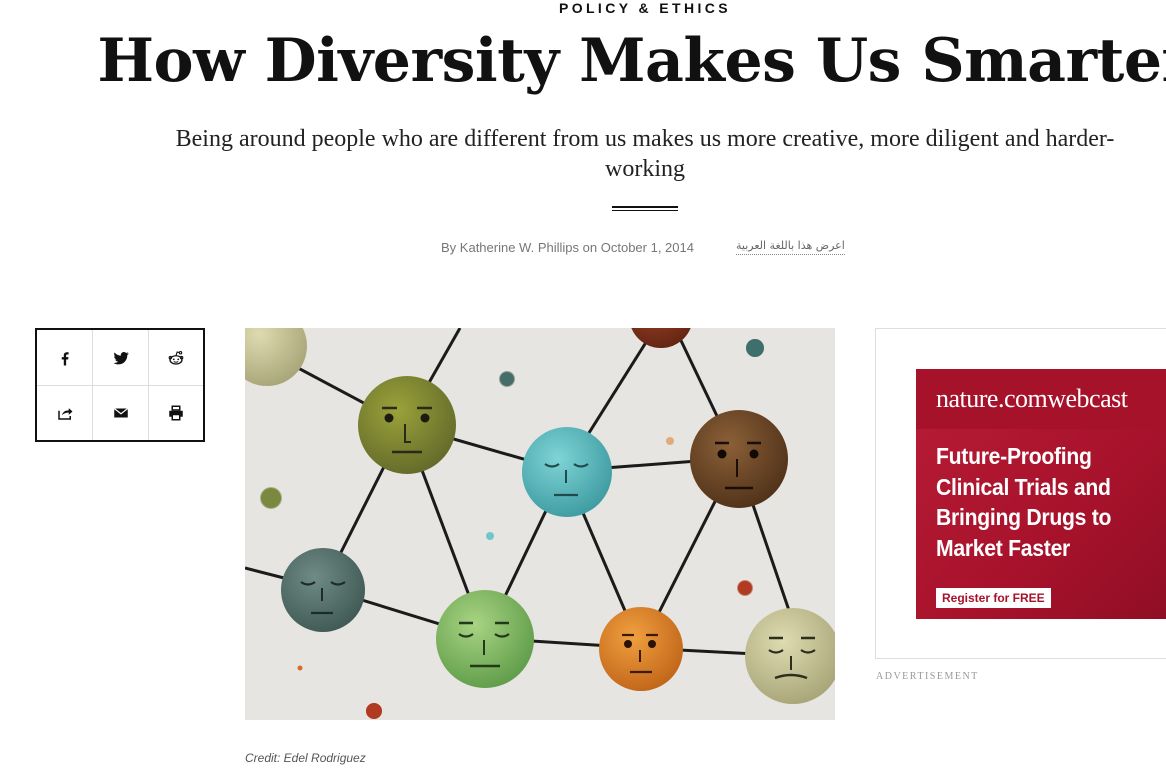  I want to click on ad-logo: nature.com webcast, so click(1041, 399).